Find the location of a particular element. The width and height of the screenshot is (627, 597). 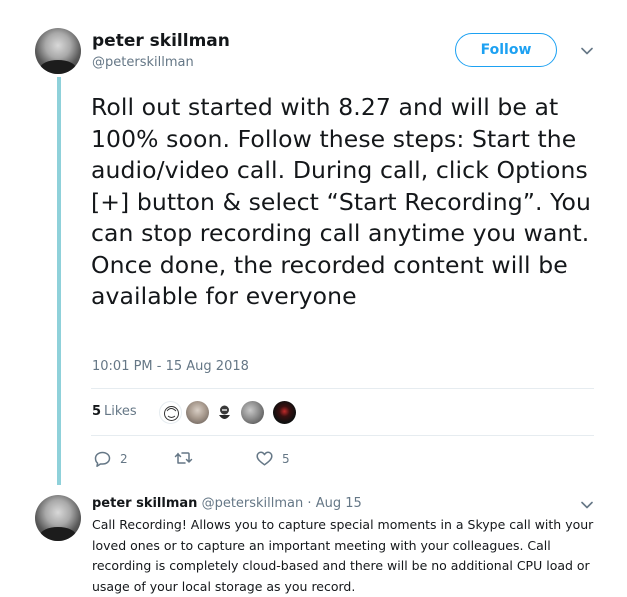

reply-count: 2 is located at coordinates (124, 459).